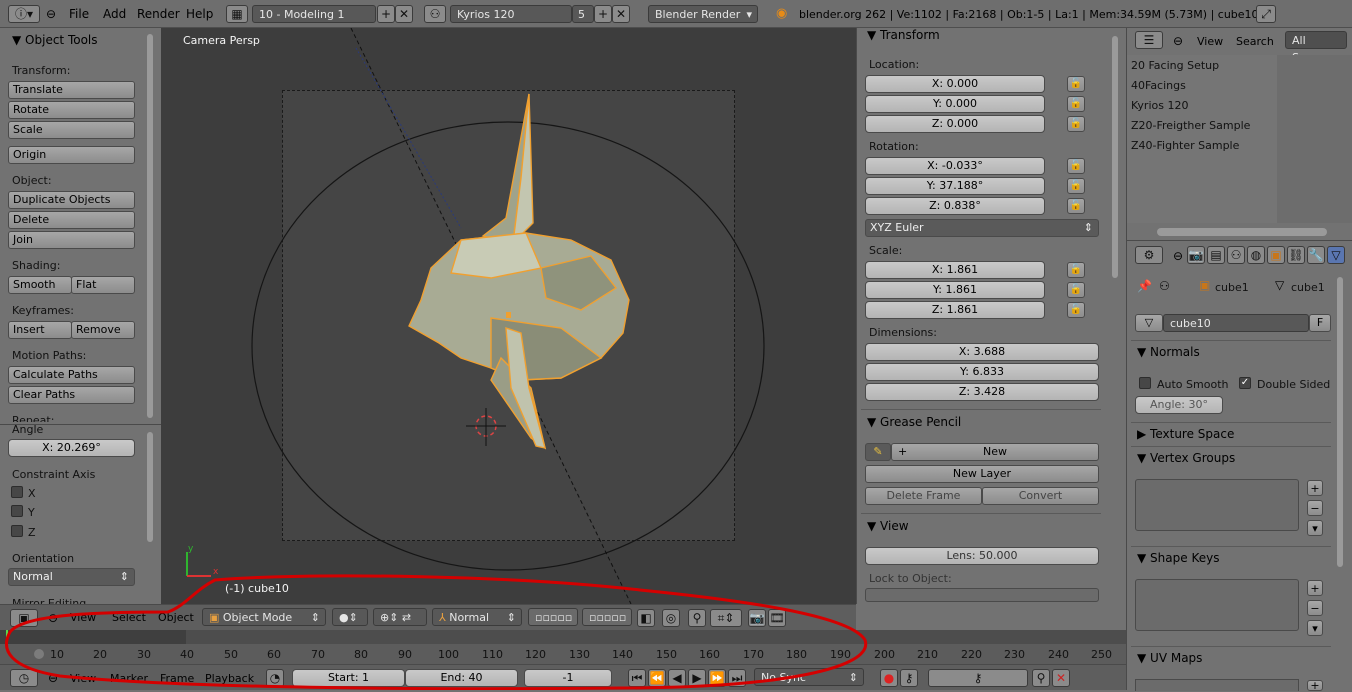 This screenshot has height=692, width=1352. Describe the element at coordinates (24, 618) in the screenshot. I see `editor-type-3d-icon: ▣` at that location.